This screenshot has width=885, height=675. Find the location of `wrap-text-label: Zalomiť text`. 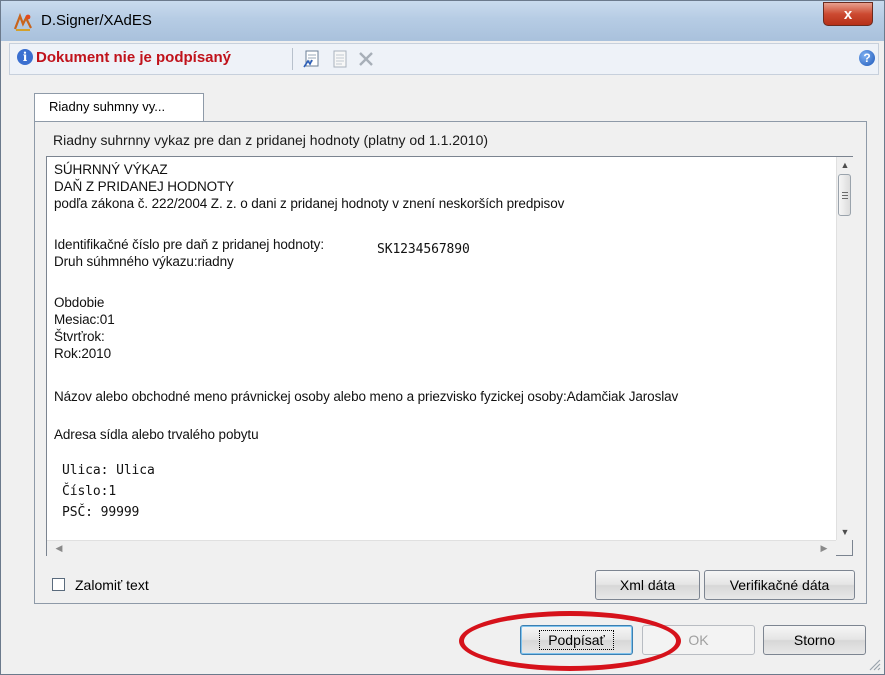

wrap-text-label: Zalomiť text is located at coordinates (112, 585).